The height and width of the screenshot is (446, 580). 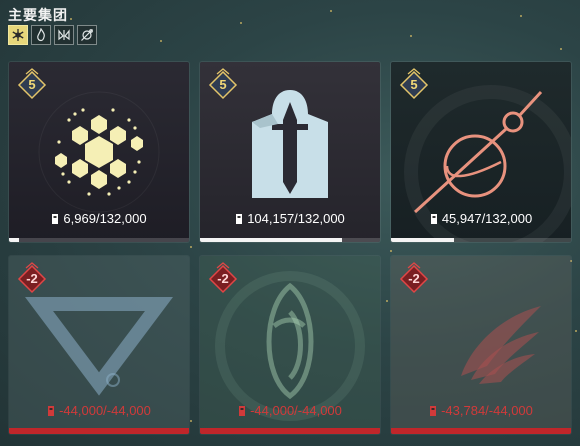 I want to click on flame-icon, so click(x=41, y=35).